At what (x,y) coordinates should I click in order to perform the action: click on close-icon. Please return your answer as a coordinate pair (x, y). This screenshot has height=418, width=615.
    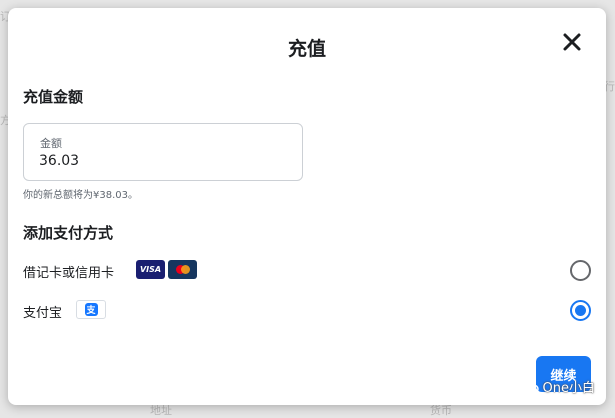
    Looking at the image, I should click on (572, 42).